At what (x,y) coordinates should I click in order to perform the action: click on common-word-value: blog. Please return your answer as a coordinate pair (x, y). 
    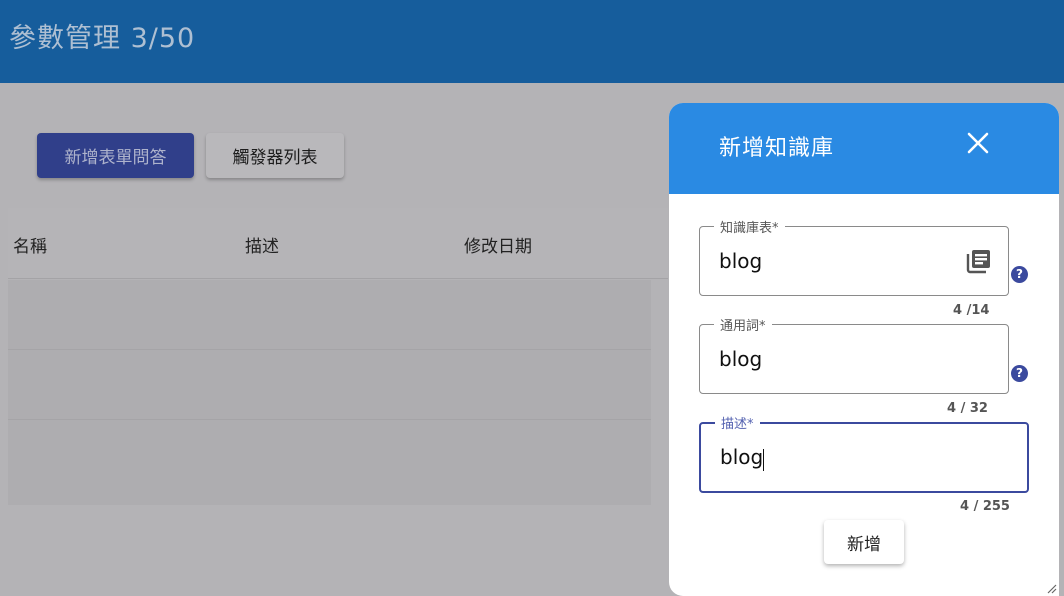
    Looking at the image, I should click on (829, 359).